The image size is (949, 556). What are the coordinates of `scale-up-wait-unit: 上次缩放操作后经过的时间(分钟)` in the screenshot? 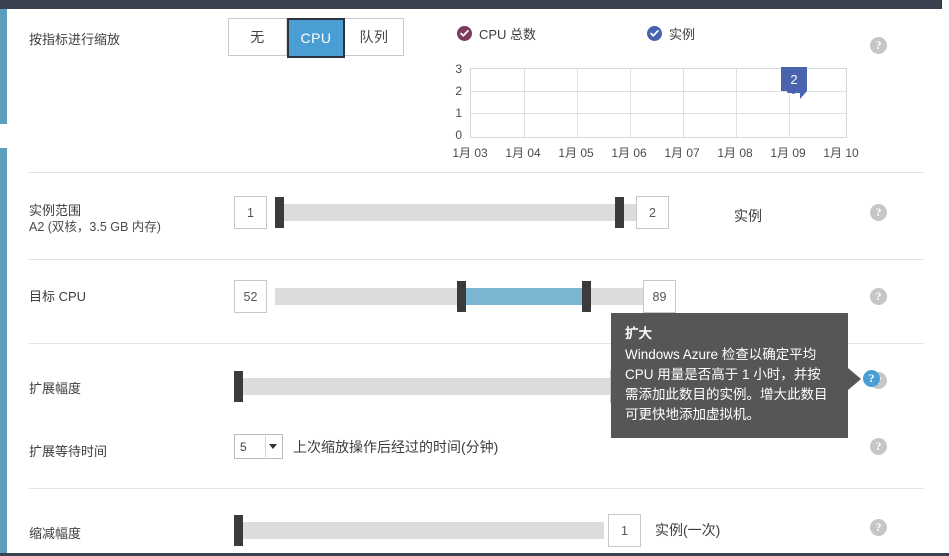 It's located at (396, 447).